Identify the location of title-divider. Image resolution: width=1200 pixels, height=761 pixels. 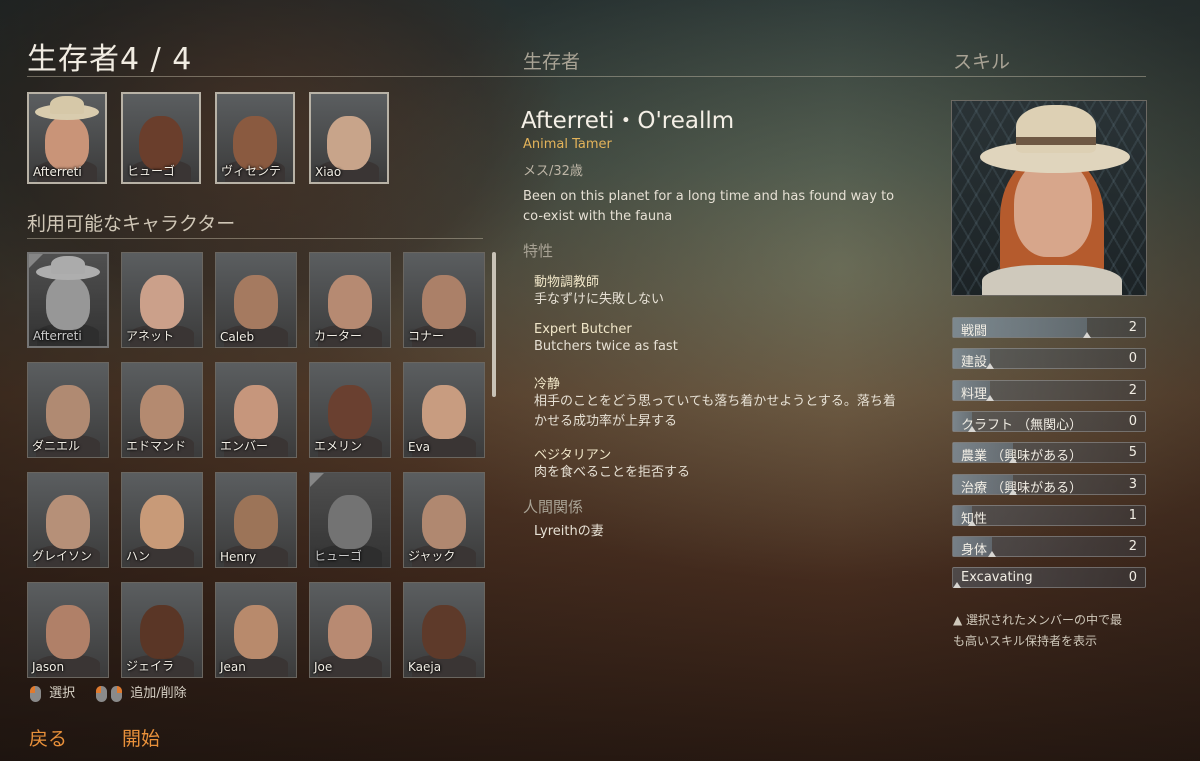
(263, 76).